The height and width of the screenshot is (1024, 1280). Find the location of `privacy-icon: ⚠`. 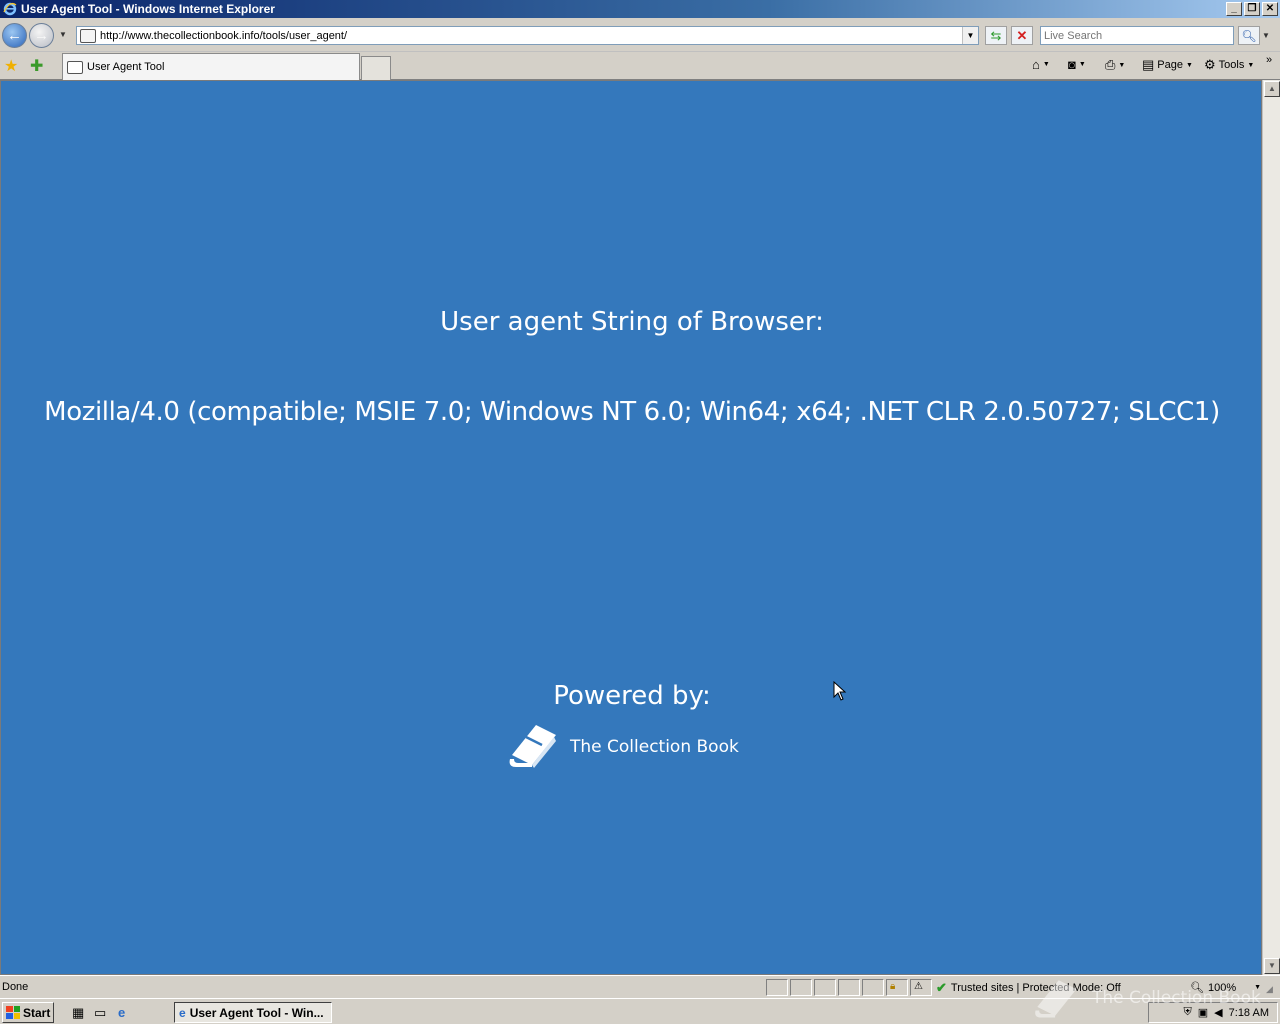

privacy-icon: ⚠ is located at coordinates (918, 986).